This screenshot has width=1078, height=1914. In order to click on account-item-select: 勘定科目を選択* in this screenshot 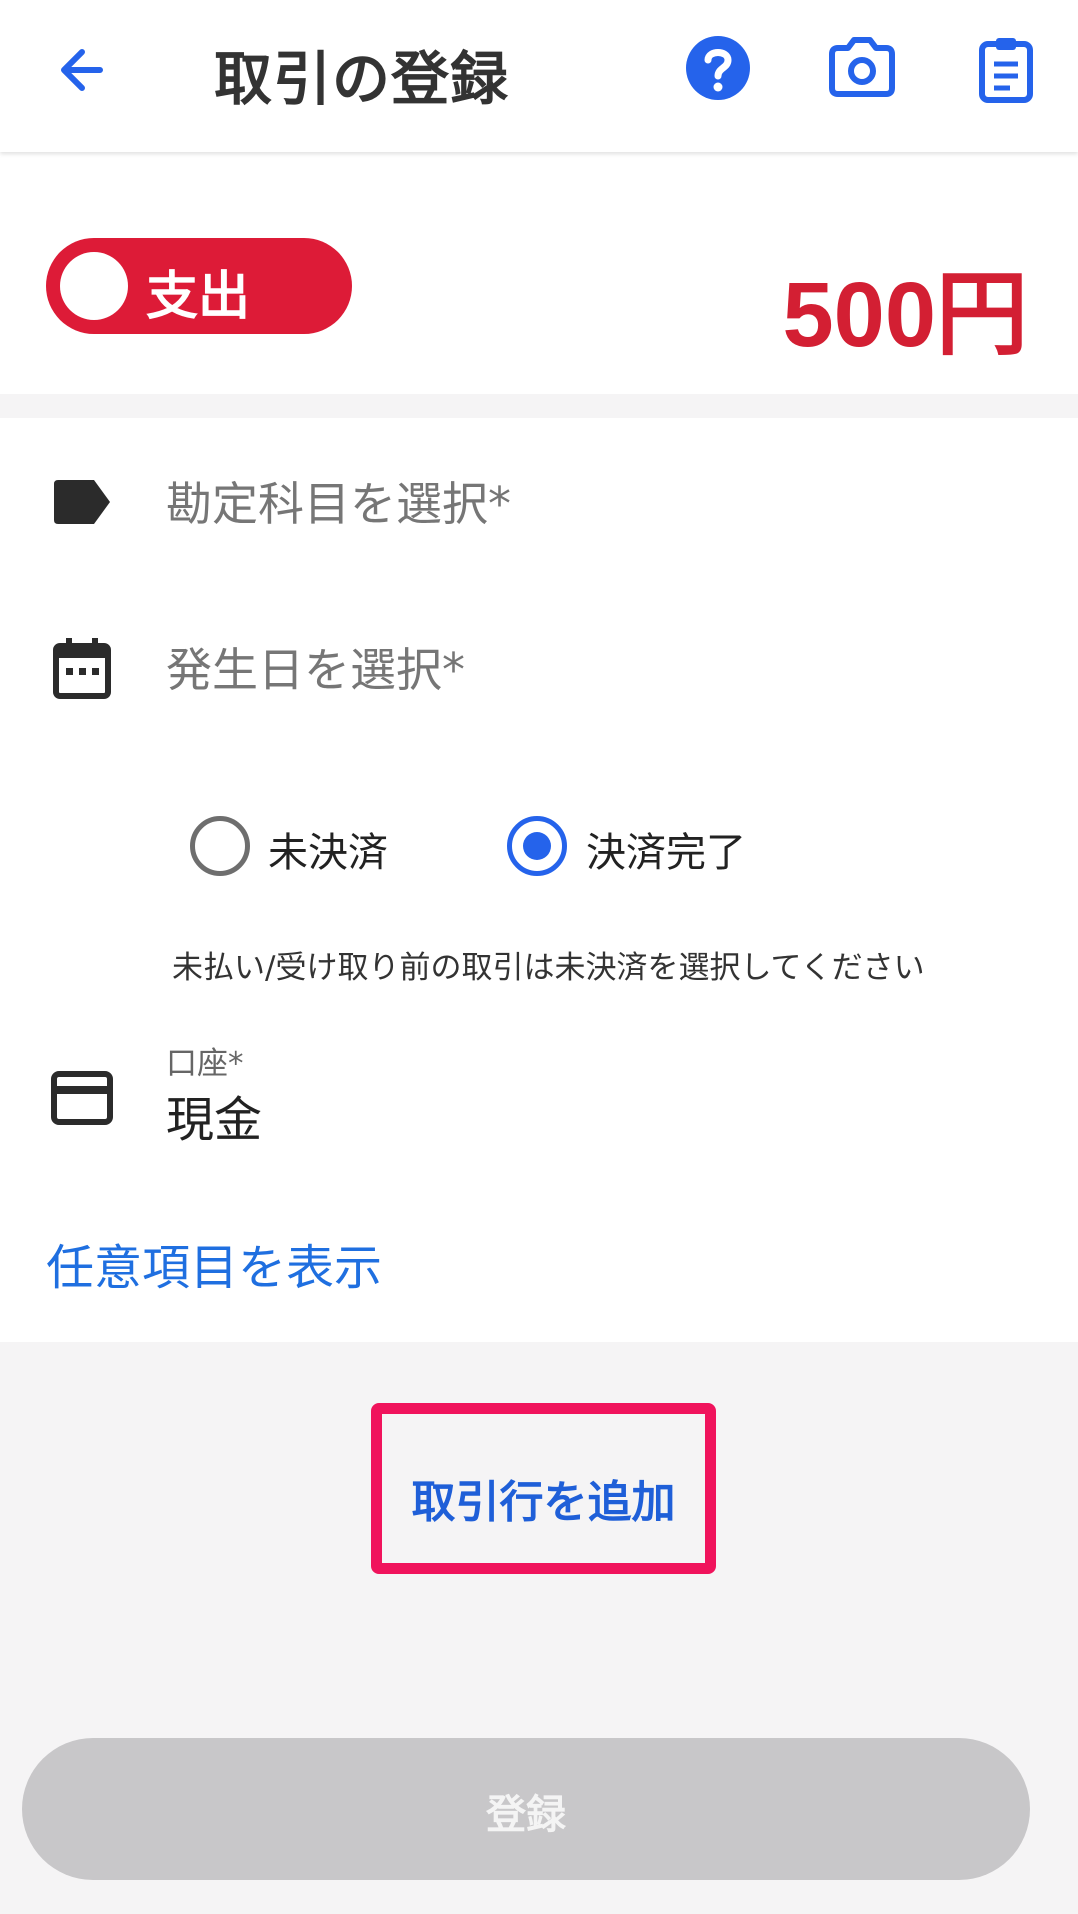, I will do `click(338, 501)`.